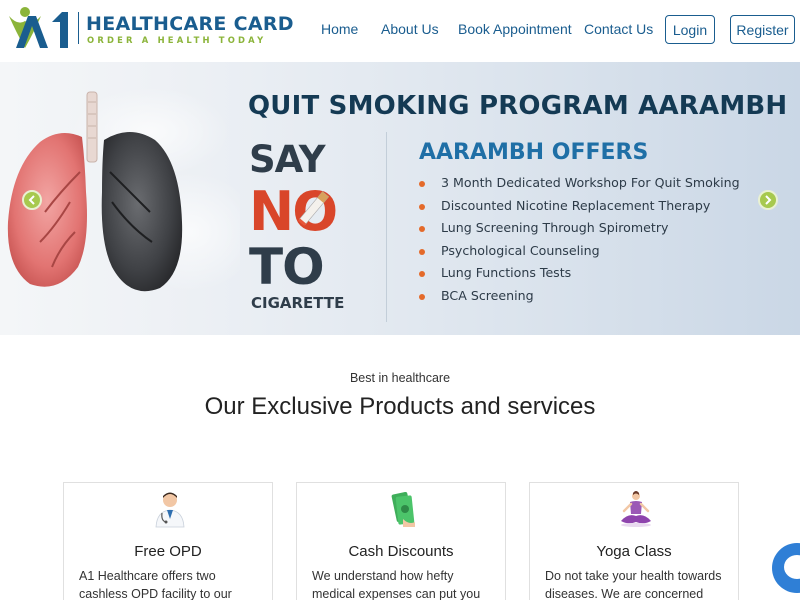 The height and width of the screenshot is (600, 800). Describe the element at coordinates (78, 28) in the screenshot. I see `logo-divider` at that location.